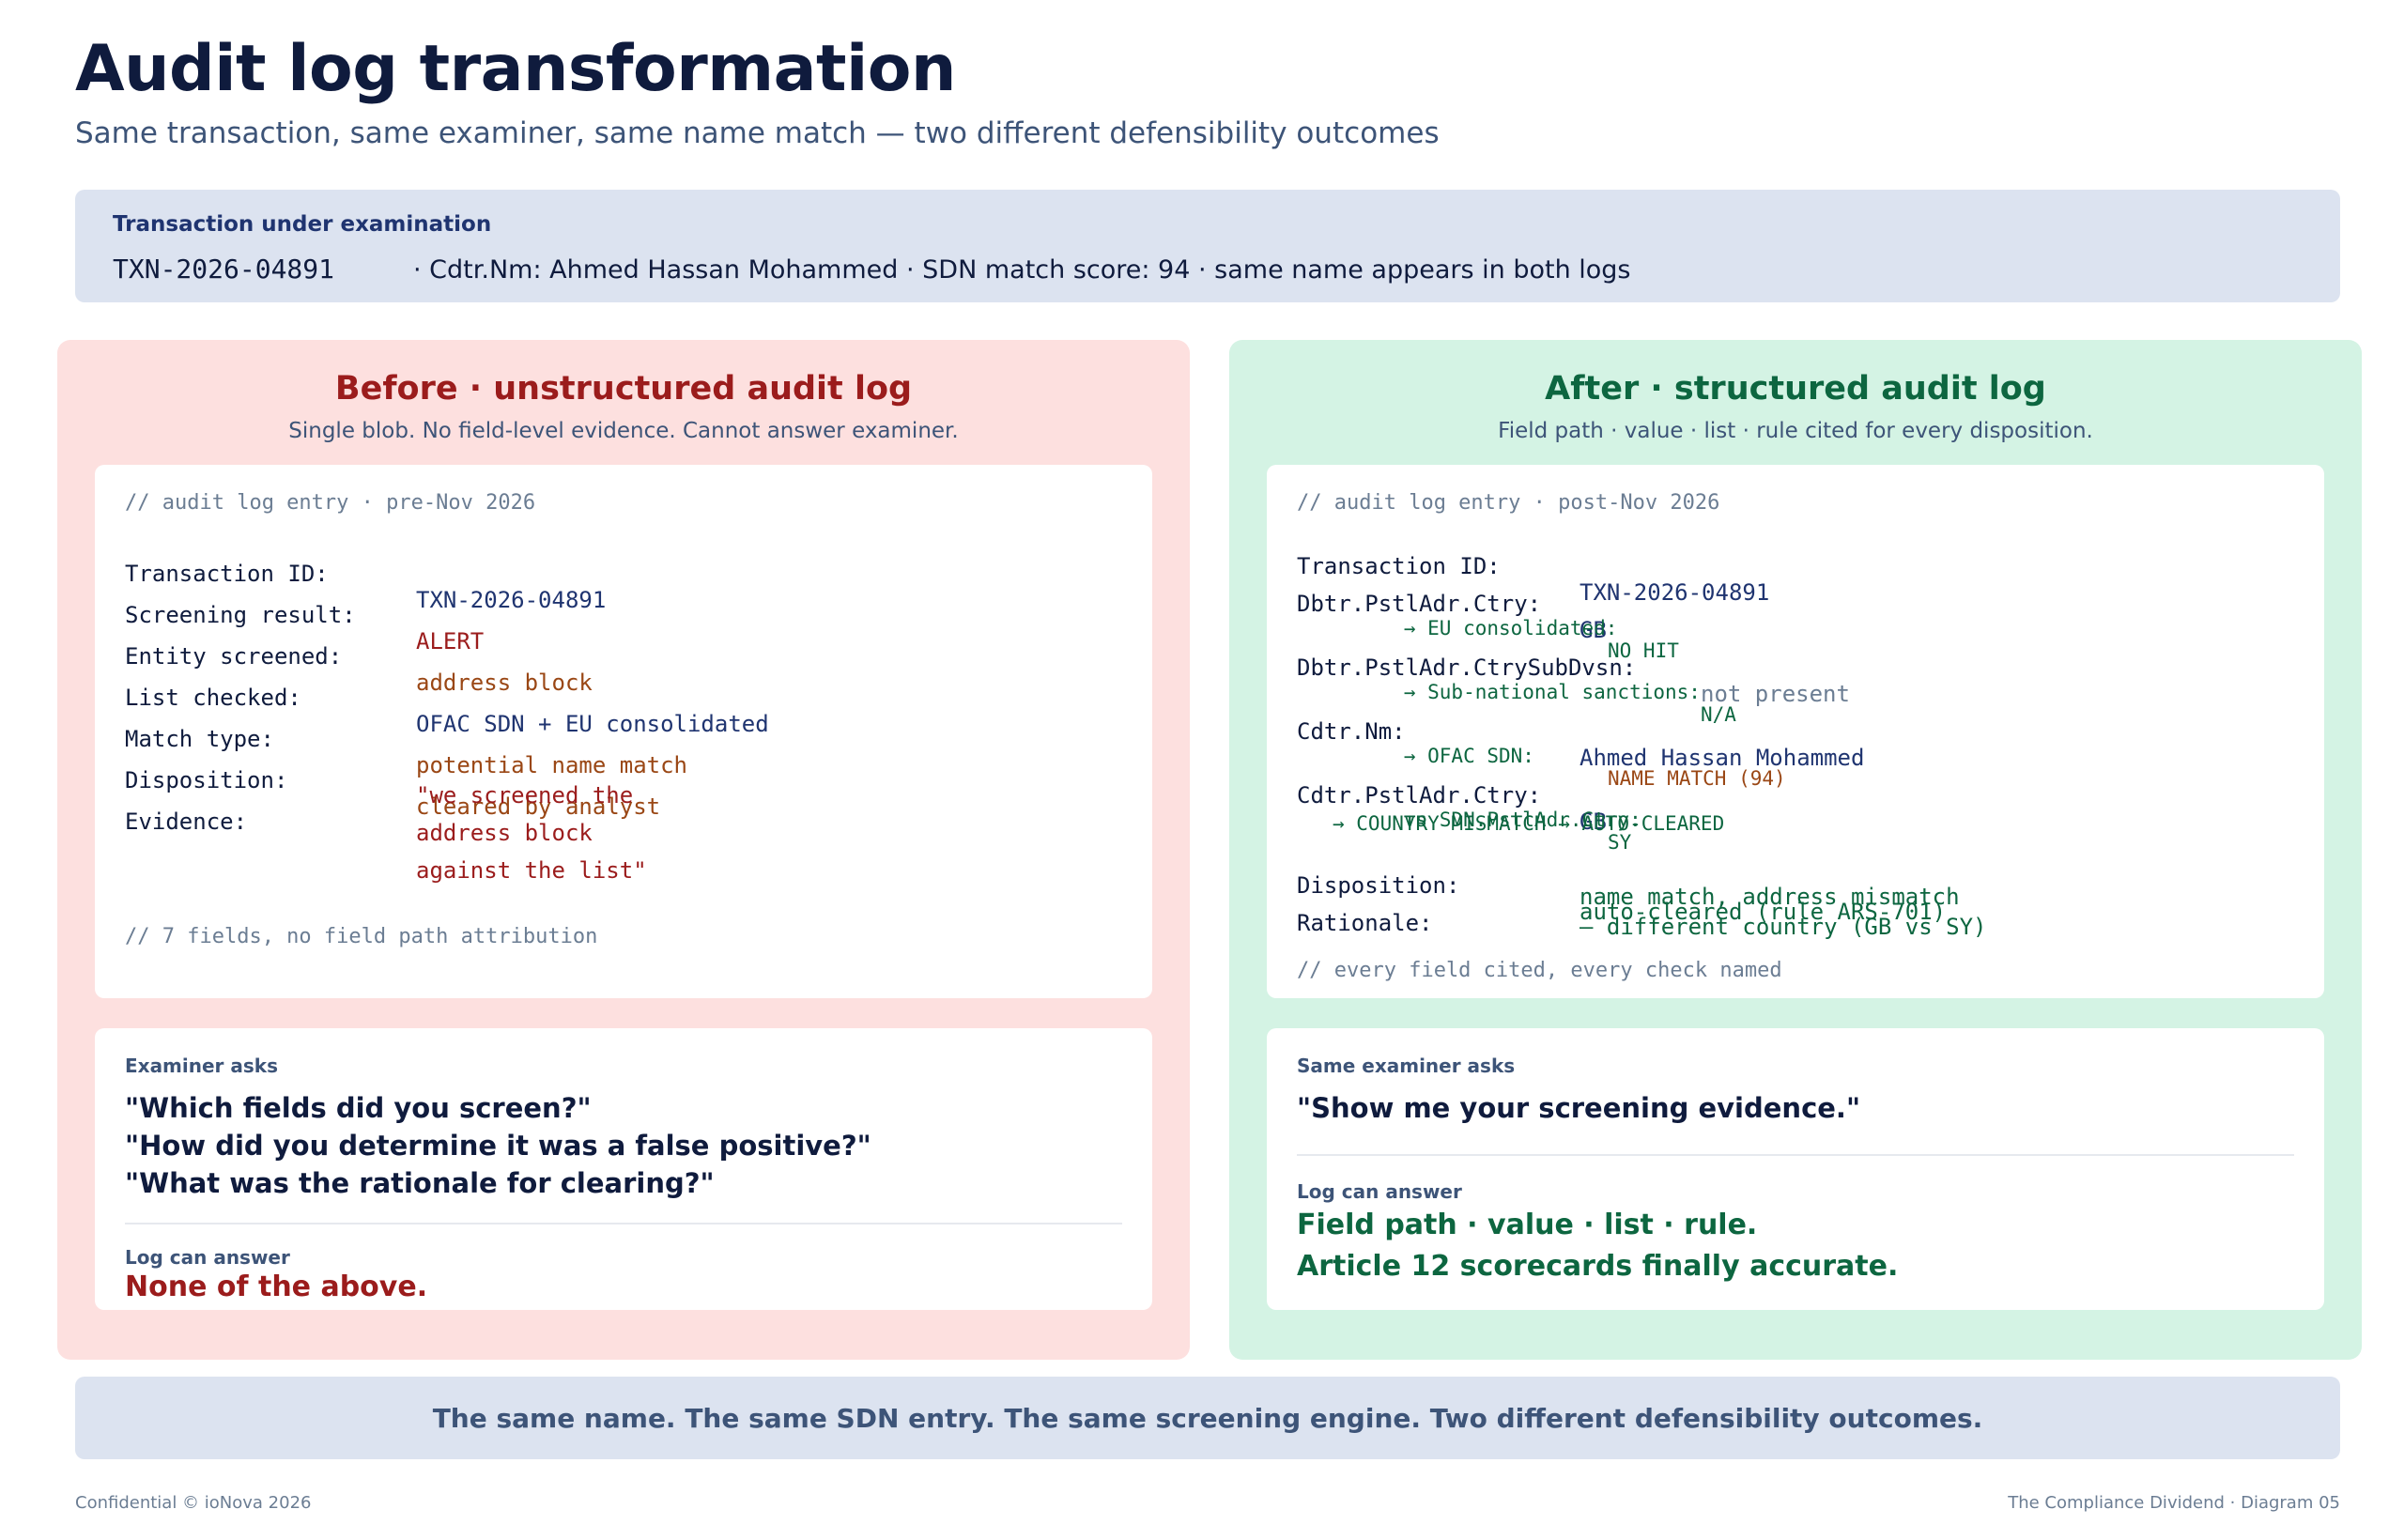 The image size is (2404, 1540). I want to click on after-log-comment-top: // audit log entry · post-Nov 2026, so click(1508, 503).